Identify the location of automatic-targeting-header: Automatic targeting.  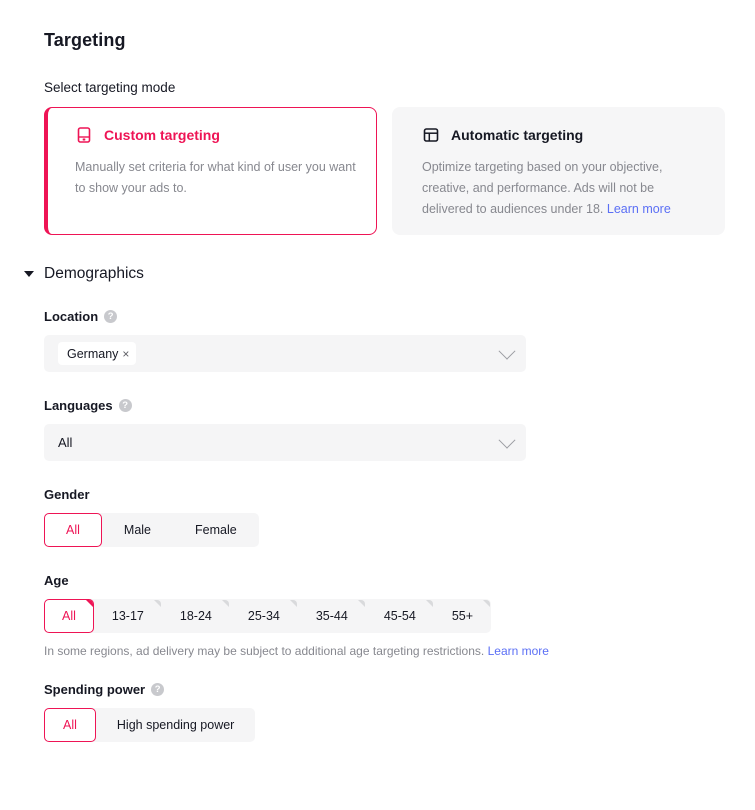
(563, 135).